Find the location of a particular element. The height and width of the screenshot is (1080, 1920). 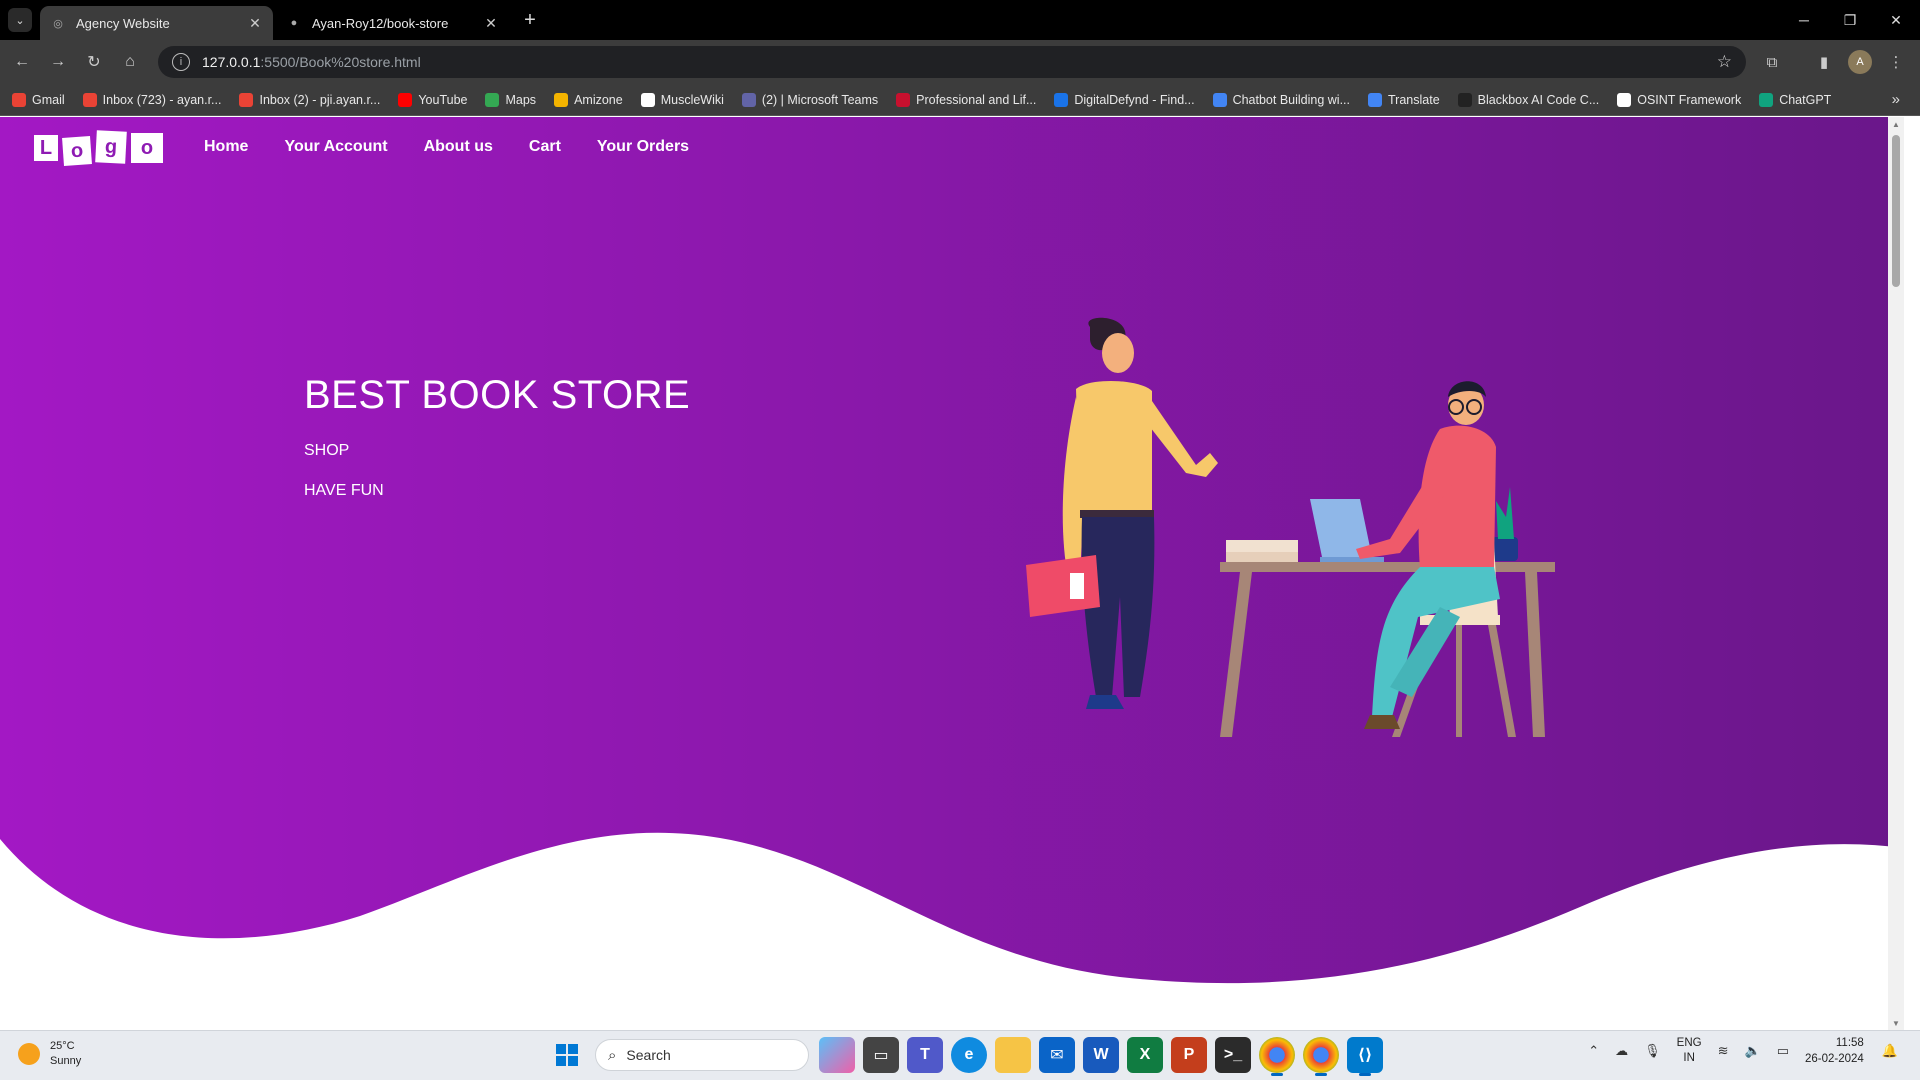

file-explorer-icon is located at coordinates (1013, 1055).